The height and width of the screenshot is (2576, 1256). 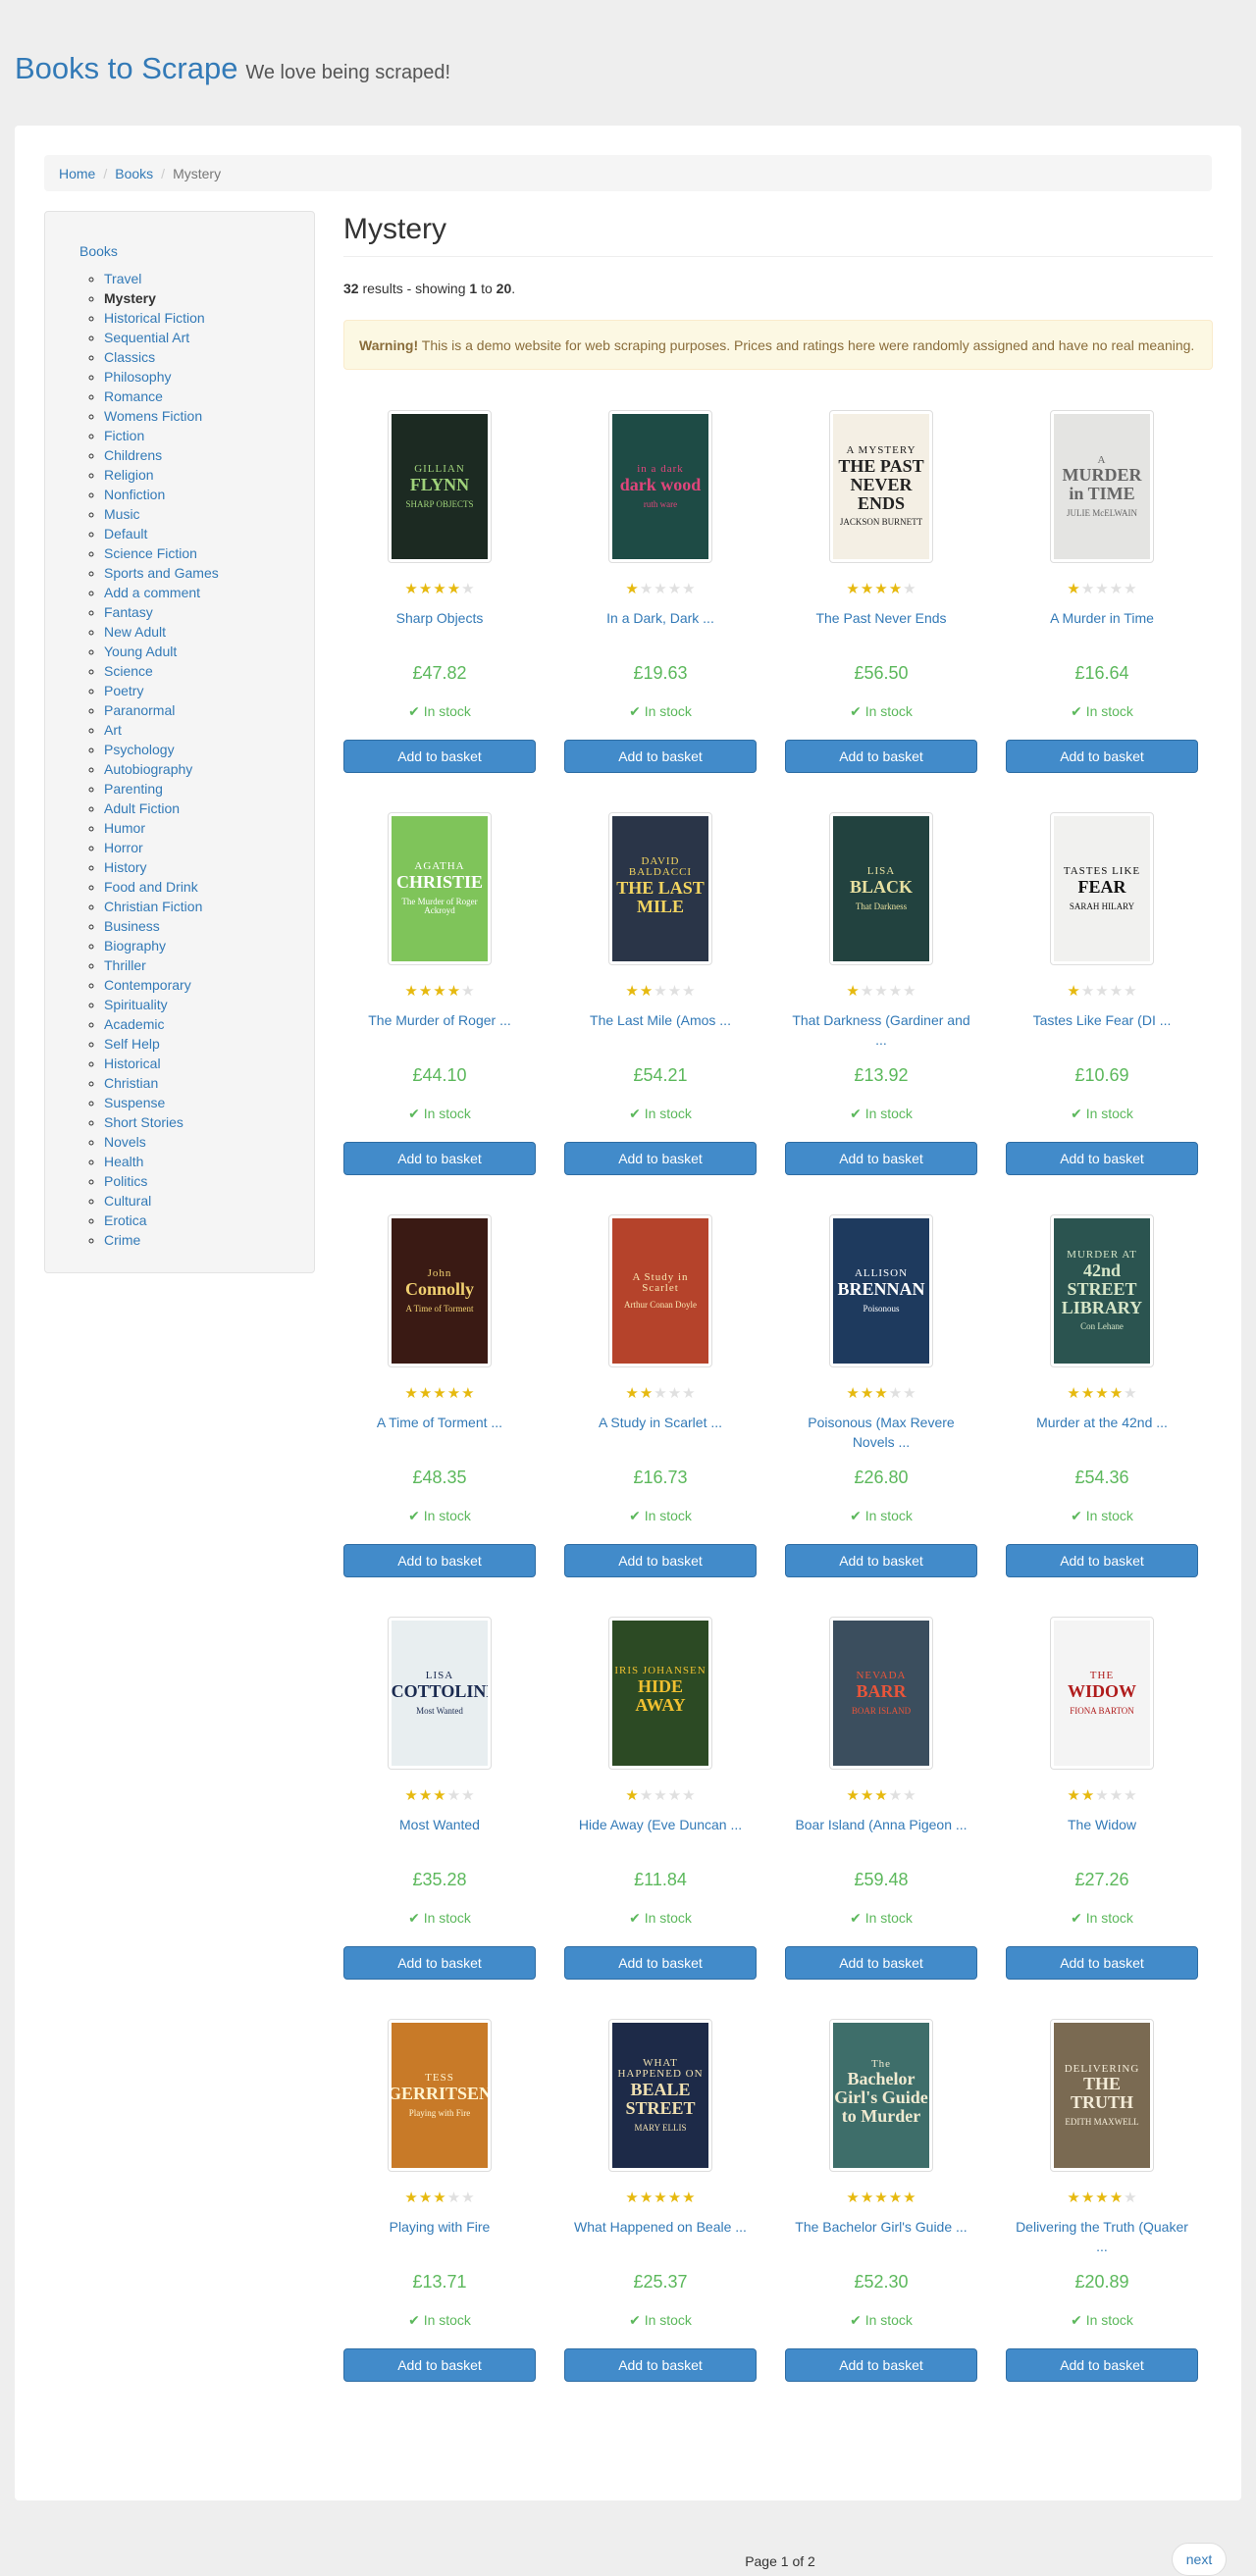 I want to click on category-link: Adult Fiction, so click(x=142, y=808).